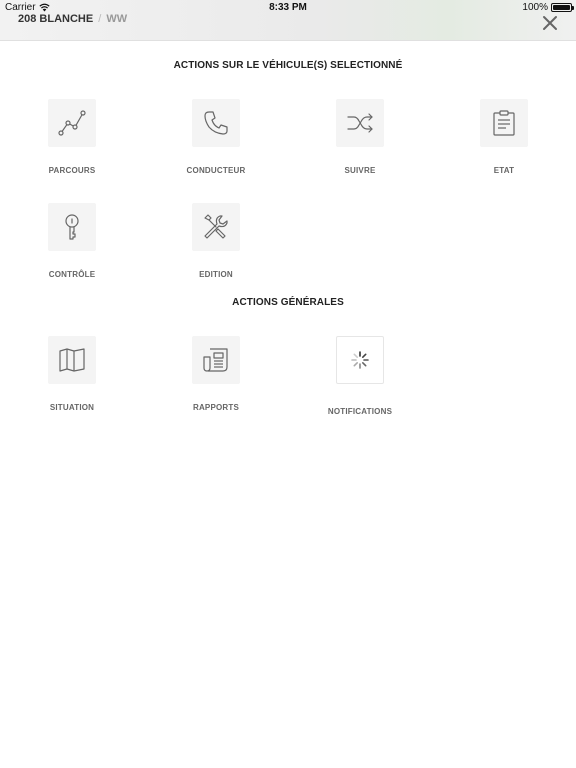 The height and width of the screenshot is (768, 576). I want to click on action-conducteur: CONDUCTEUR, so click(216, 144).